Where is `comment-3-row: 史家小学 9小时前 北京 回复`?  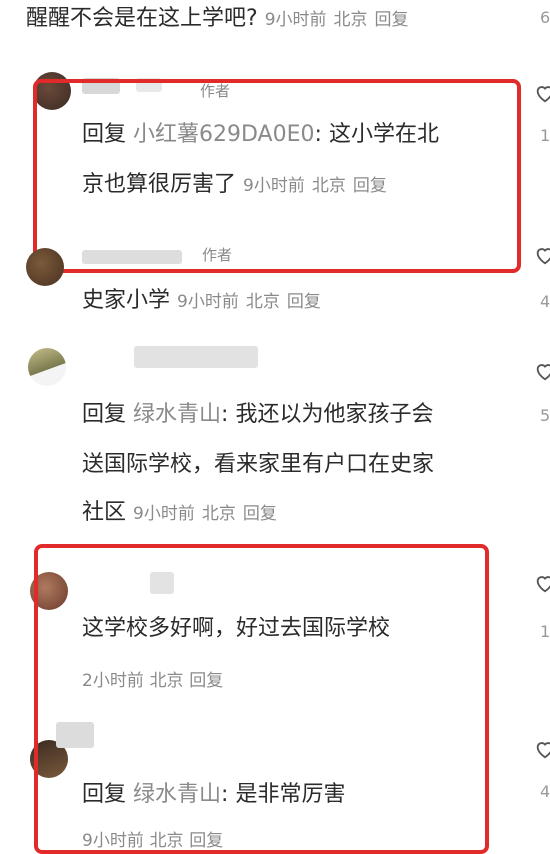
comment-3-row: 史家小学 9小时前 北京 回复 is located at coordinates (201, 301).